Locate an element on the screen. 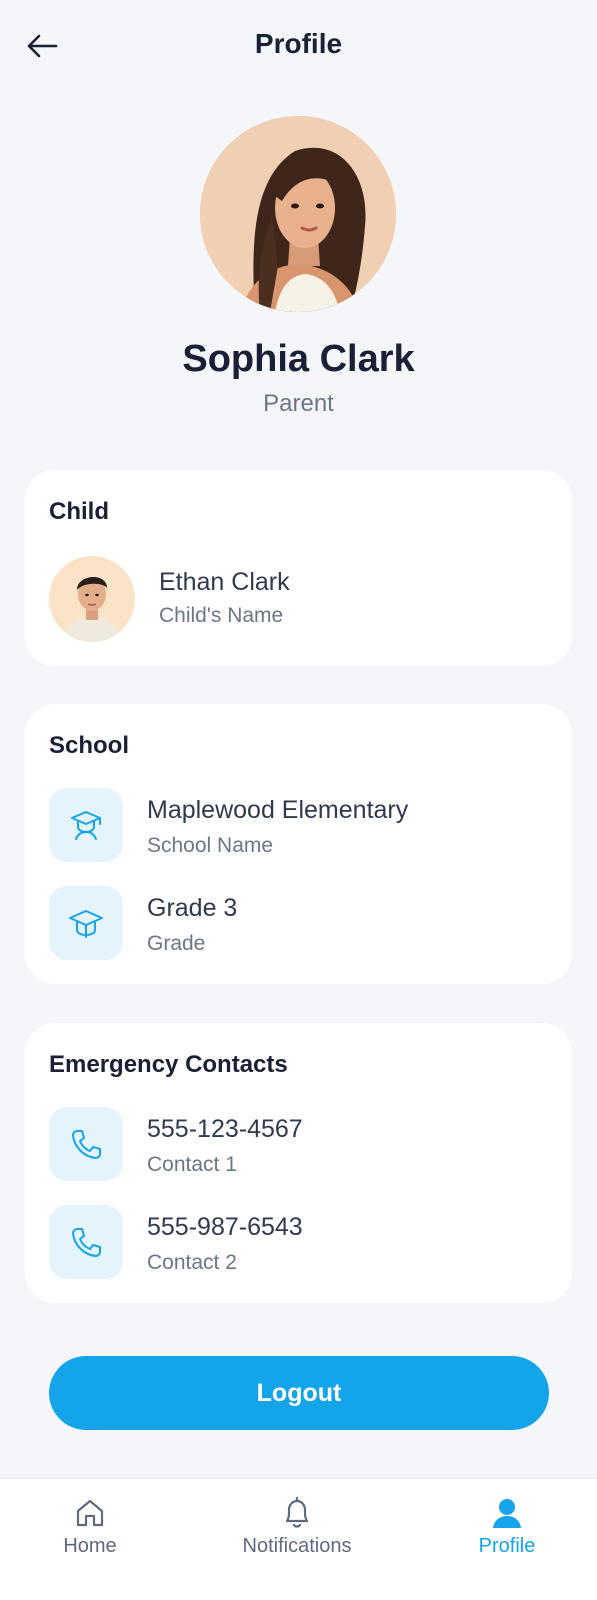 The height and width of the screenshot is (1600, 597). nav-item-profile: Profile is located at coordinates (507, 1539).